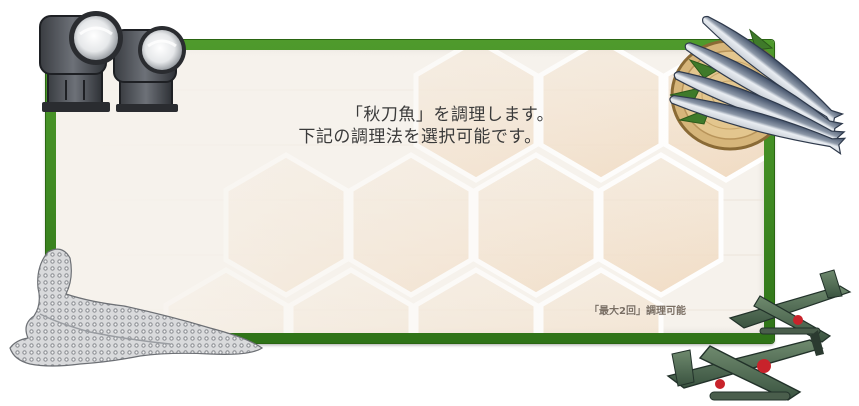 This screenshot has height=406, width=859. Describe the element at coordinates (758, 85) in the screenshot. I see `saury-basket-icon` at that location.